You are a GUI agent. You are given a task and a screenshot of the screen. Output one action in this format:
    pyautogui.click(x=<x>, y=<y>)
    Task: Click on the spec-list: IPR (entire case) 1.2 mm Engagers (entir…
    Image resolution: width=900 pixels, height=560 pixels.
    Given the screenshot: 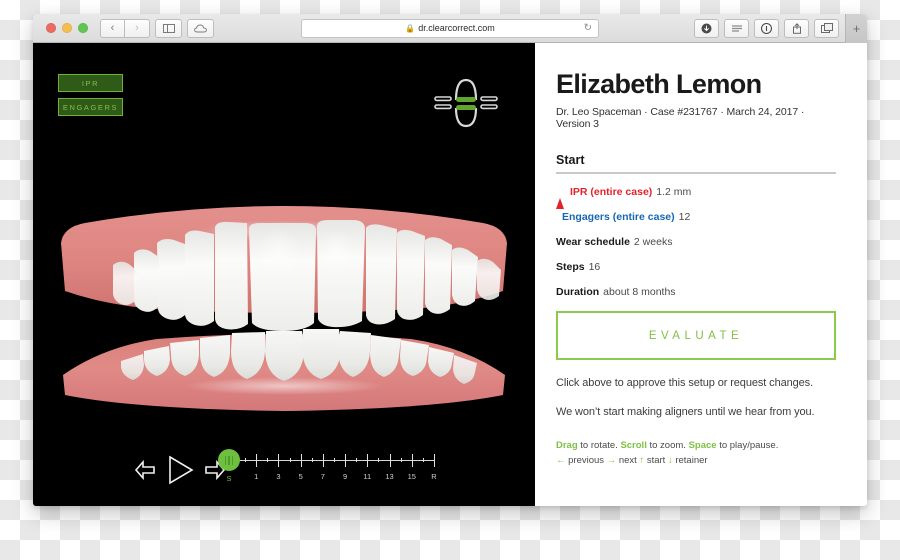 What is the action you would take?
    pyautogui.click(x=696, y=242)
    